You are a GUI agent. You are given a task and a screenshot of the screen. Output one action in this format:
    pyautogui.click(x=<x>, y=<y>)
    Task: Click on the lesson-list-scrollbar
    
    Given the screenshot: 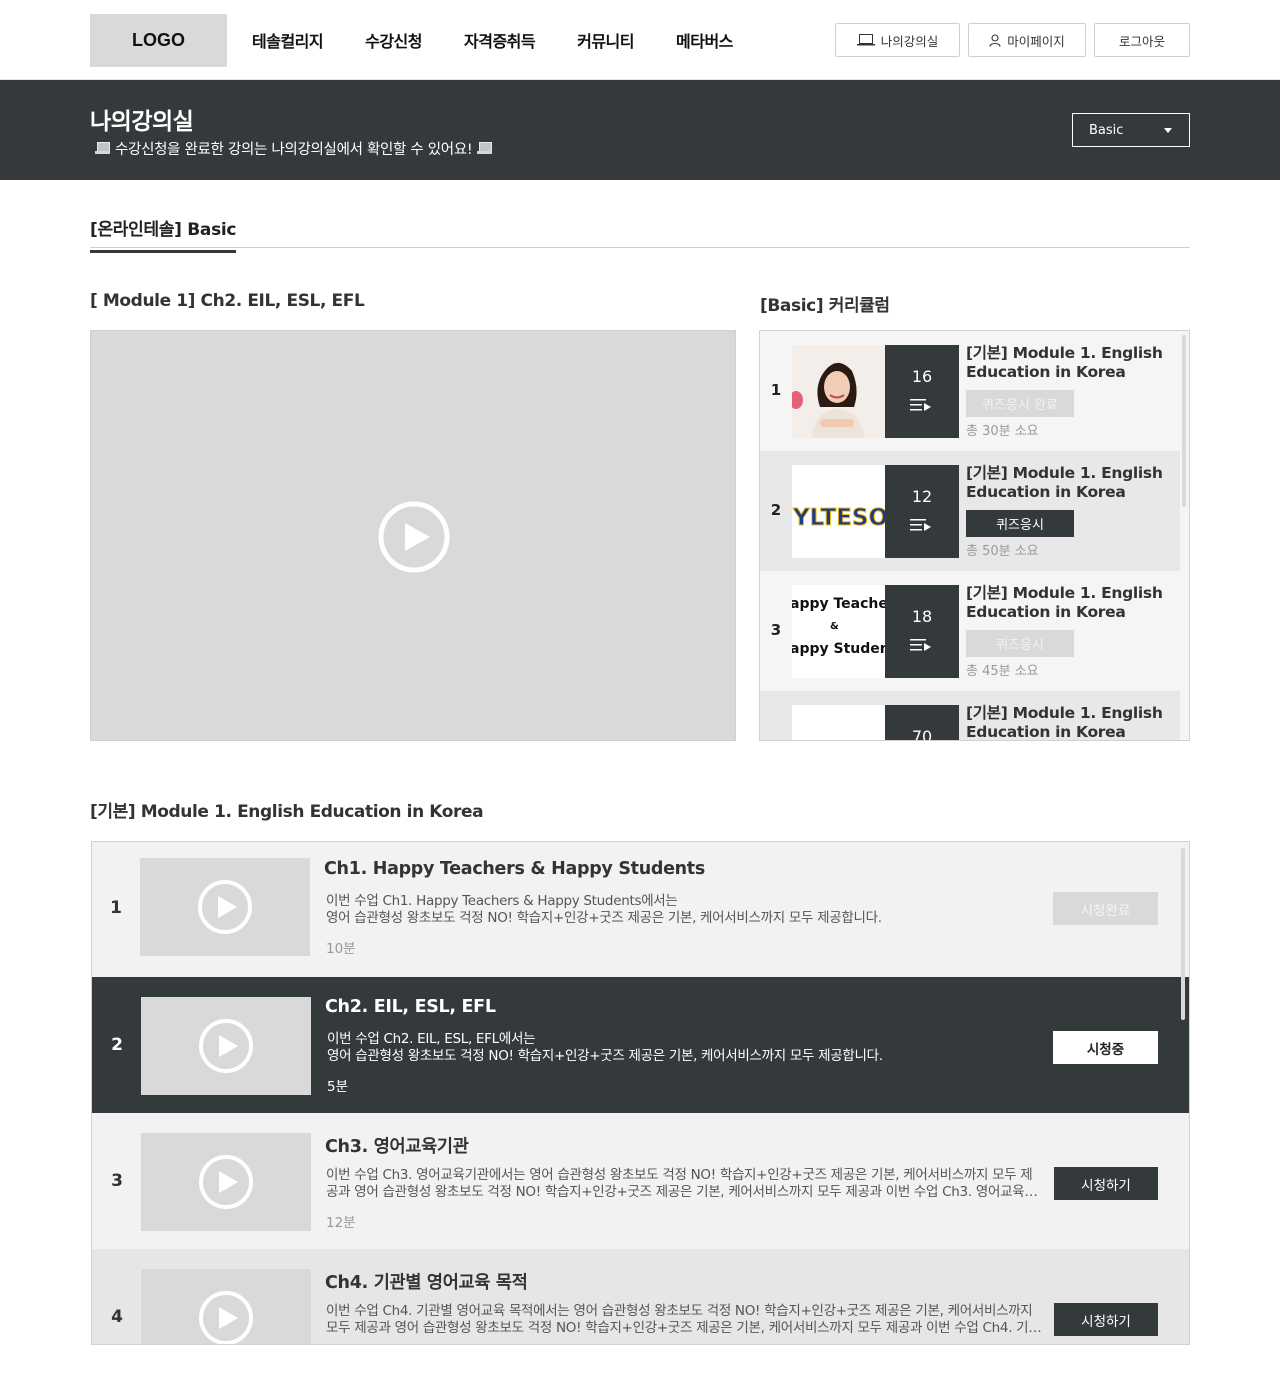 What is the action you would take?
    pyautogui.click(x=1183, y=934)
    